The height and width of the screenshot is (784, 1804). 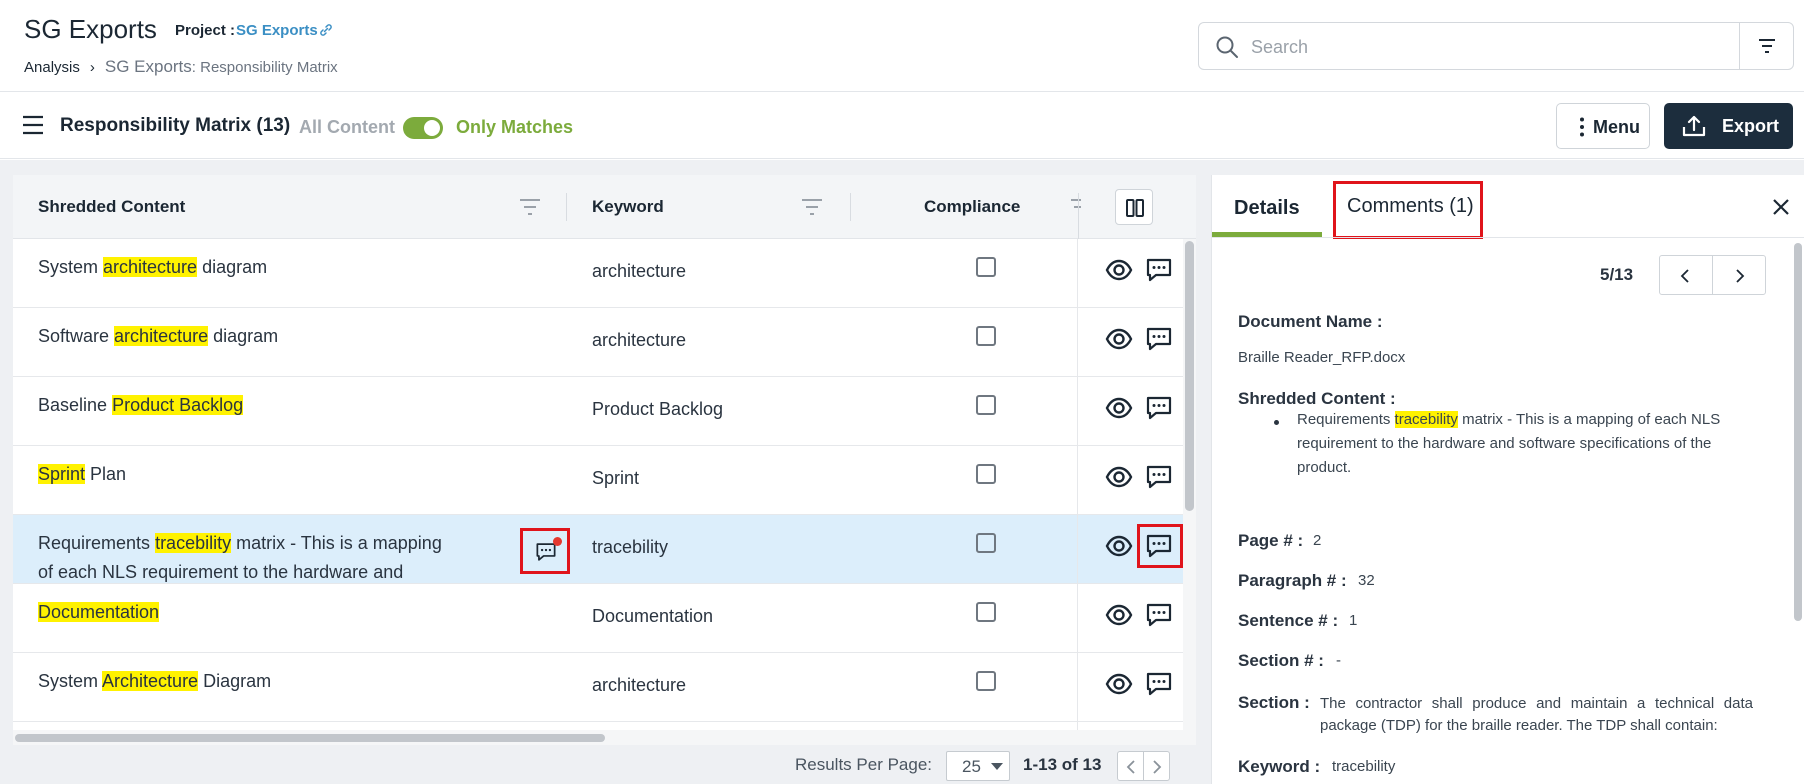 I want to click on search-input, so click(x=1486, y=47).